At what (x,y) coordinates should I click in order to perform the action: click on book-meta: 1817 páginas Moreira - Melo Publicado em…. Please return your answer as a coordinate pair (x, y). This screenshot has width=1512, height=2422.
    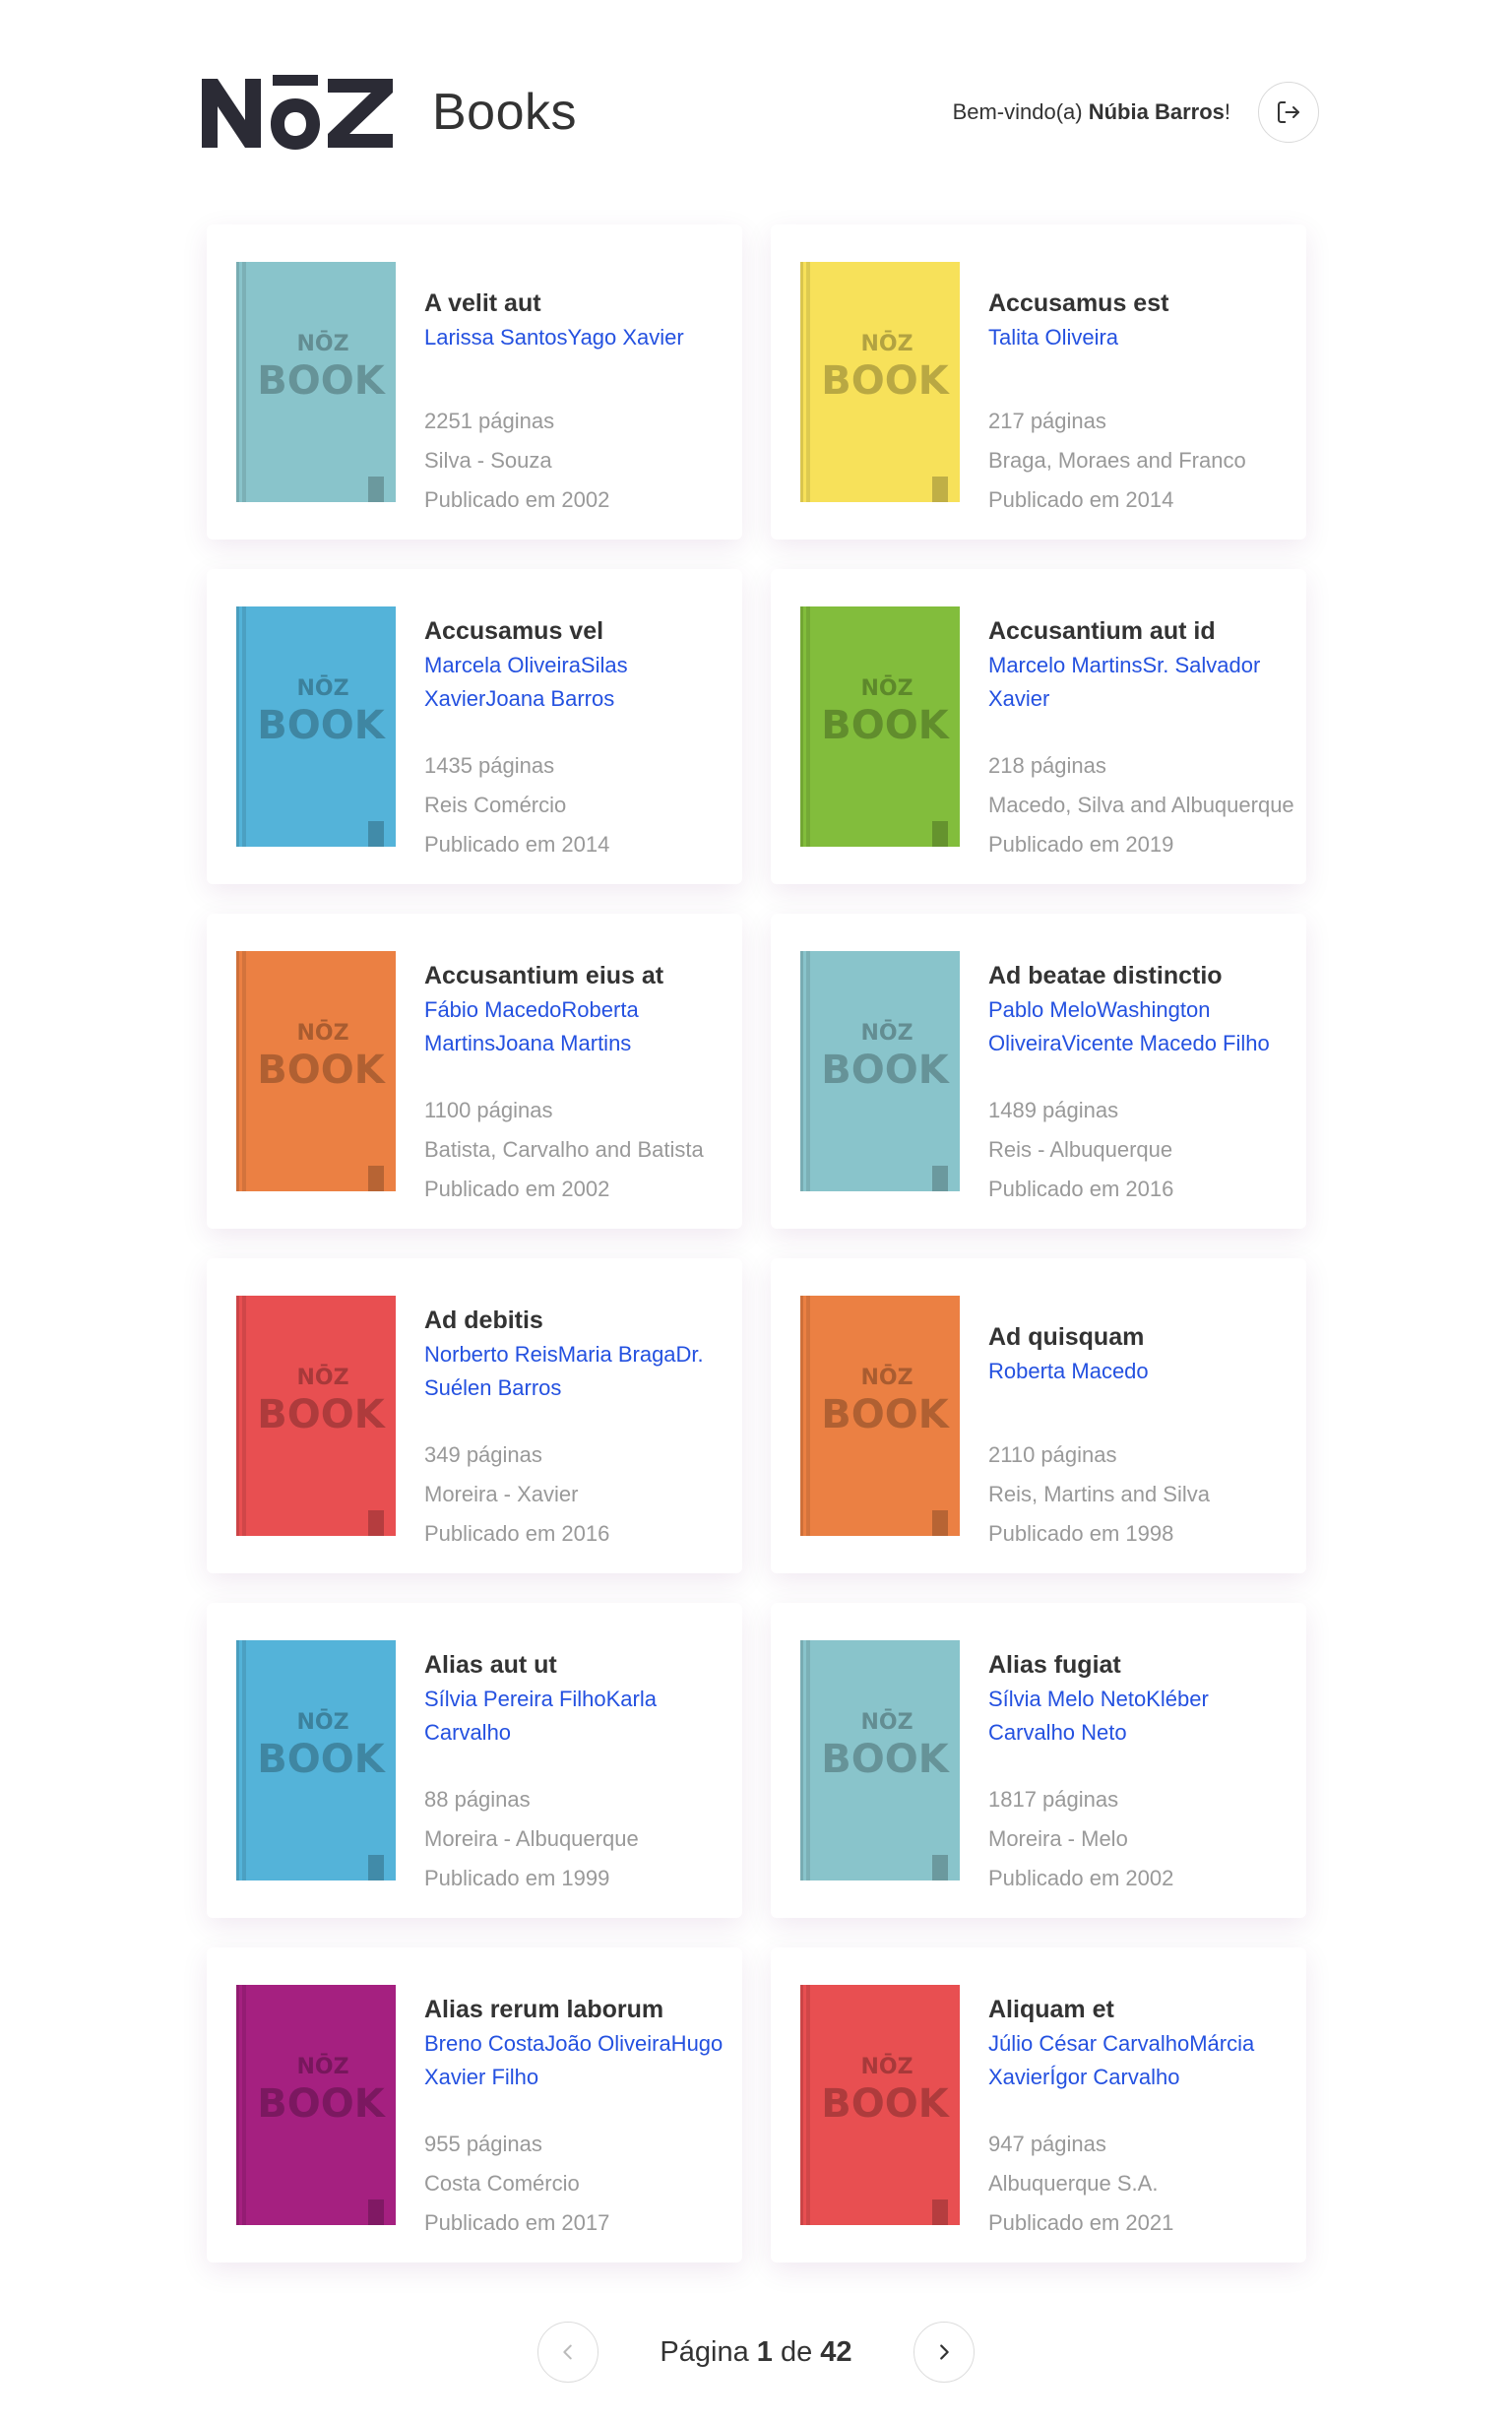
    Looking at the image, I should click on (1080, 1839).